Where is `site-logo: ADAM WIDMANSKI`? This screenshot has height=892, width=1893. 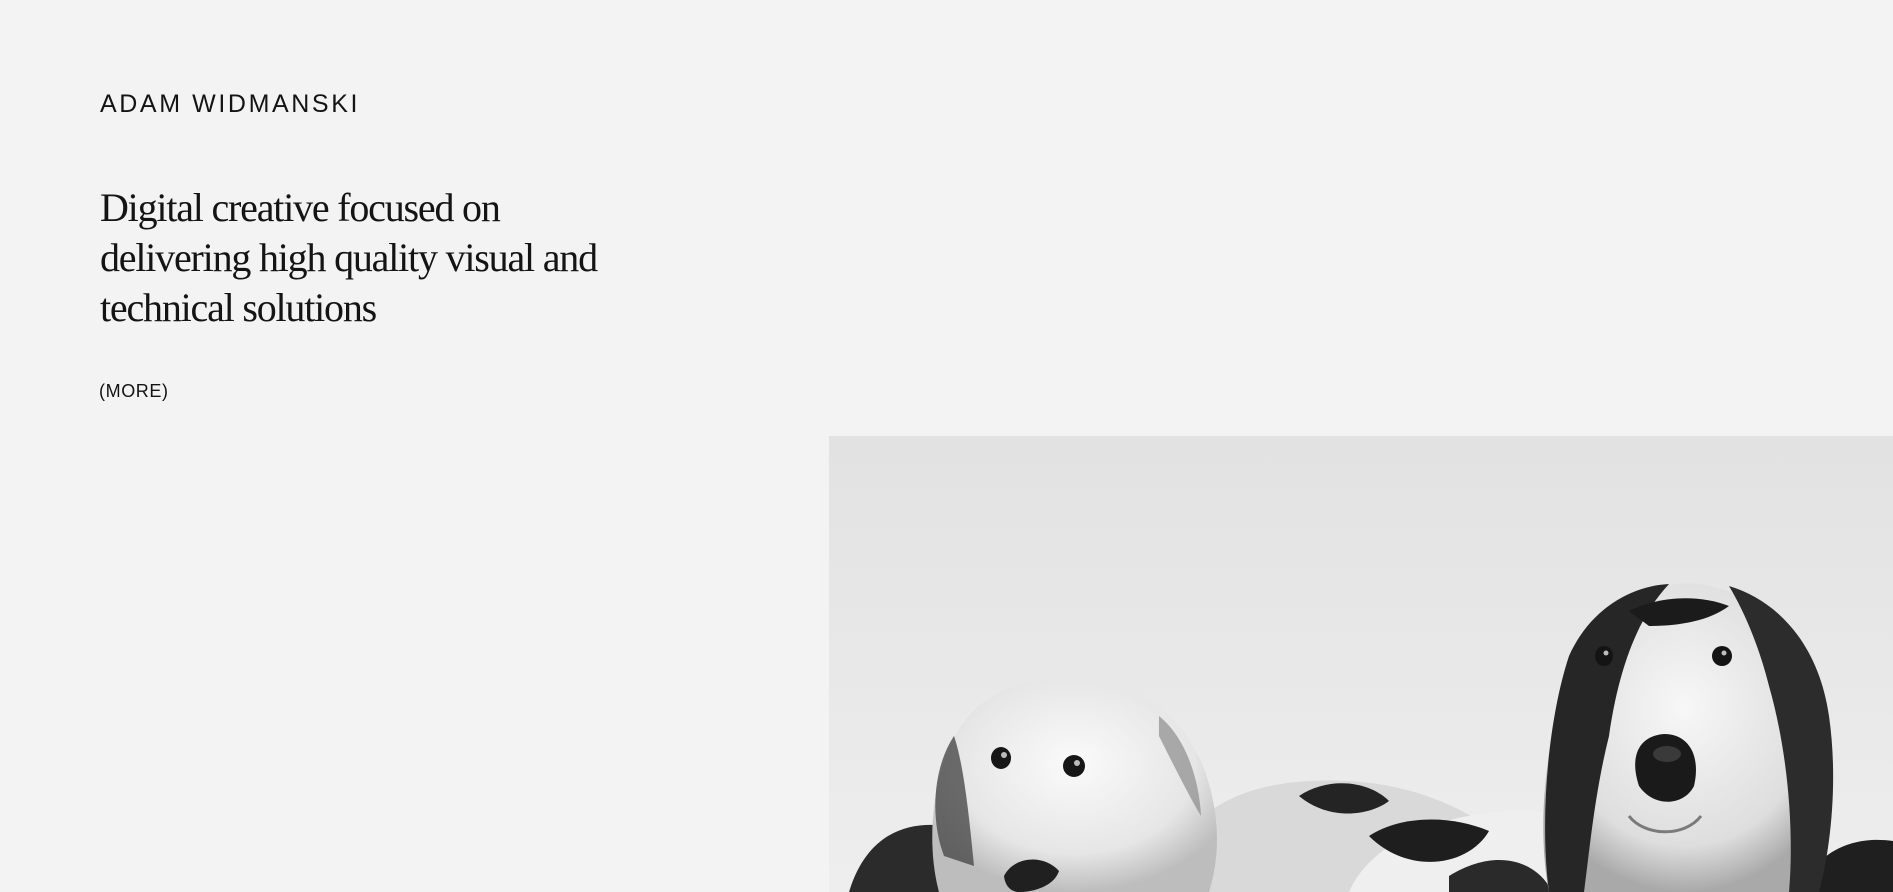 site-logo: ADAM WIDMANSKI is located at coordinates (230, 104).